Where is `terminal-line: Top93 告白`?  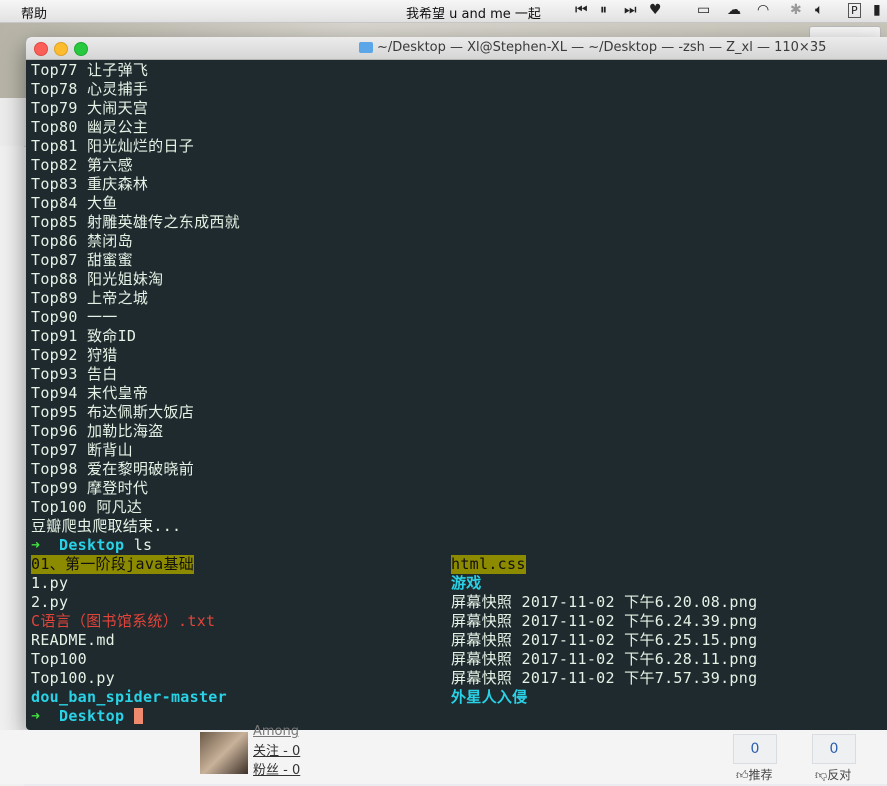 terminal-line: Top93 告白 is located at coordinates (74, 374).